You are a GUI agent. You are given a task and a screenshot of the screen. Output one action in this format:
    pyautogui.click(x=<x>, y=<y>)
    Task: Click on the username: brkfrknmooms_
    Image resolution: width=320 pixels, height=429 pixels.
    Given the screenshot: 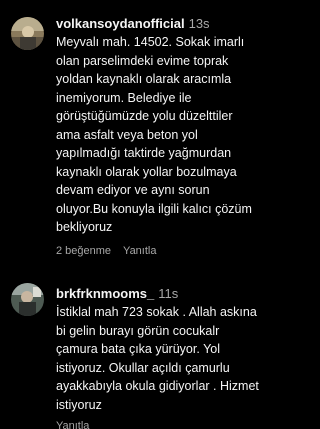 What is the action you would take?
    pyautogui.click(x=105, y=293)
    